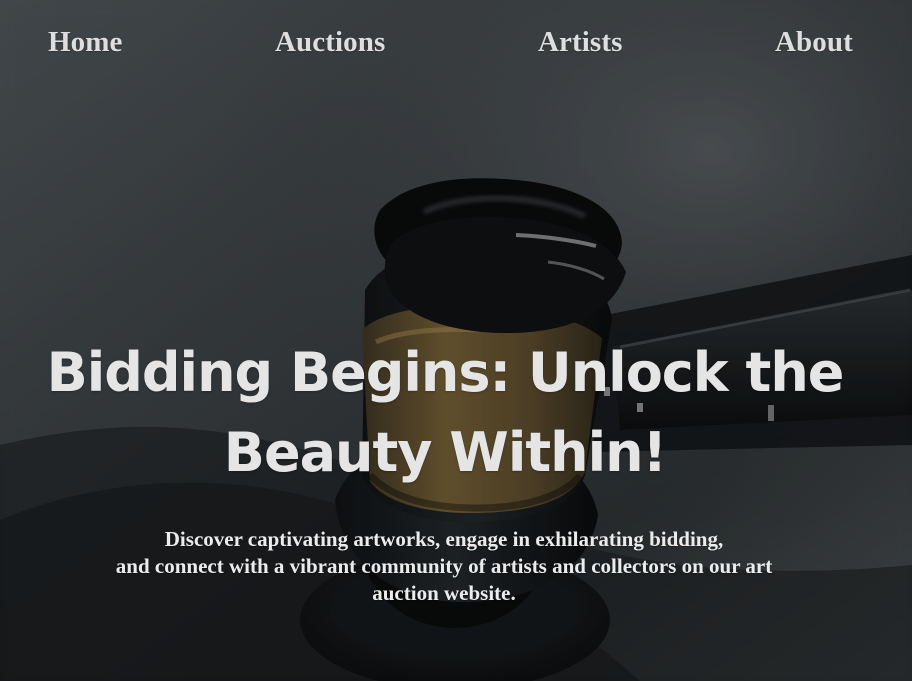 Image resolution: width=912 pixels, height=681 pixels. I want to click on hero-description-line: auction website., so click(444, 593).